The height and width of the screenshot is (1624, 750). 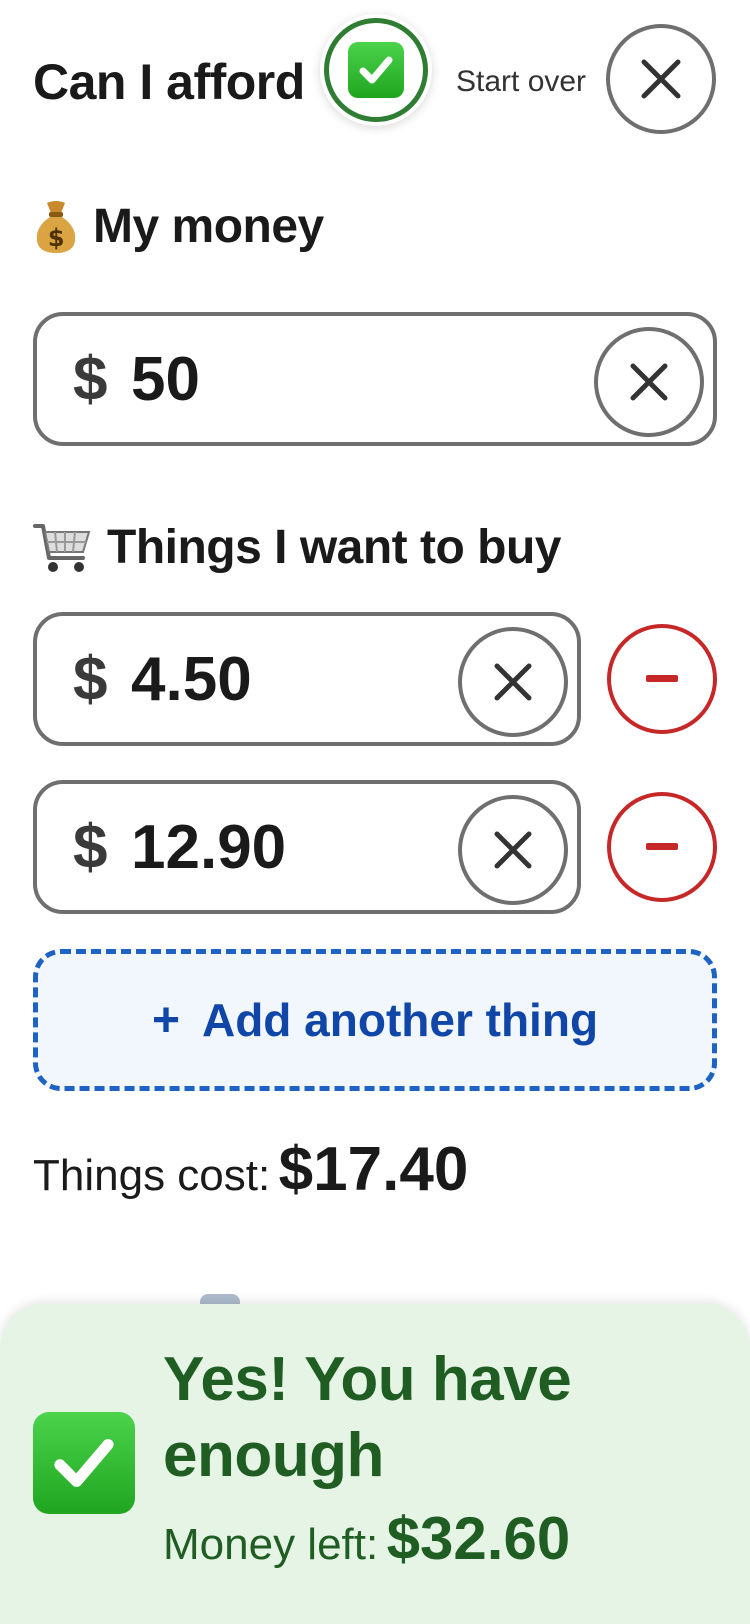 I want to click on start-over-label: Start over, so click(x=521, y=81).